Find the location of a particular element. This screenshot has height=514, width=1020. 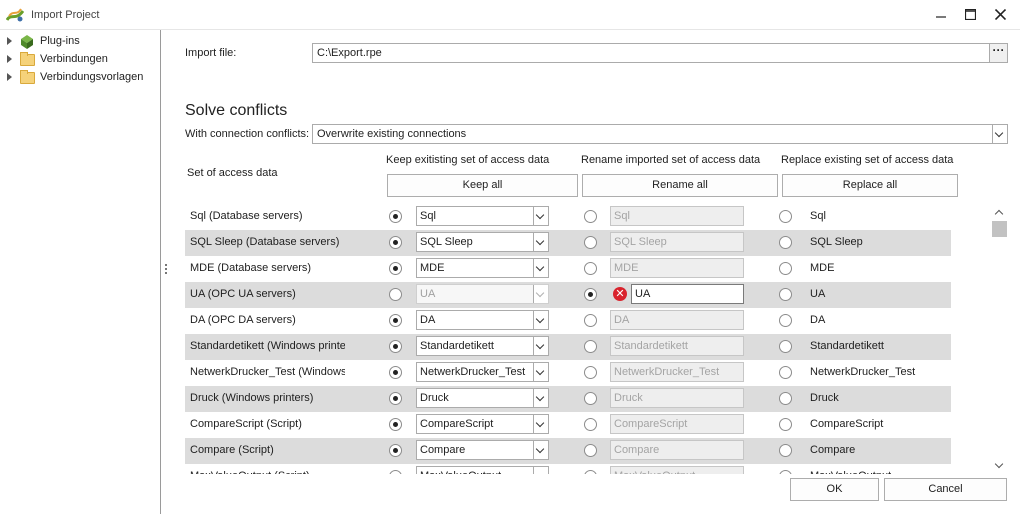

rename-input: SQL Sleep is located at coordinates (677, 242).